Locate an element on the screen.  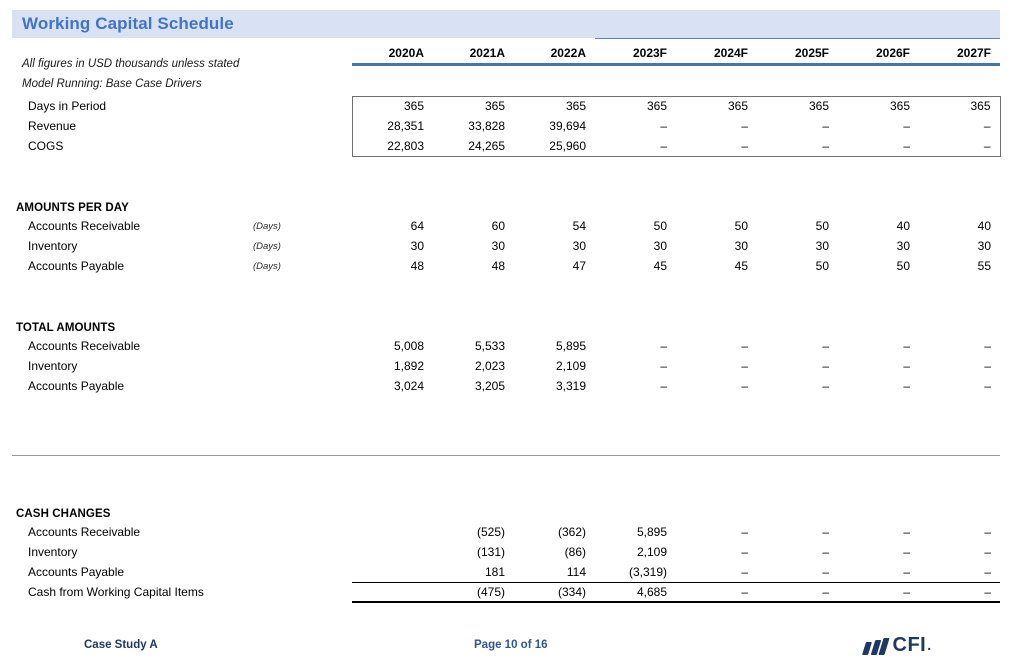
section-heading-amounts-per-day: AMOUNTS PER DAY is located at coordinates (72, 208).